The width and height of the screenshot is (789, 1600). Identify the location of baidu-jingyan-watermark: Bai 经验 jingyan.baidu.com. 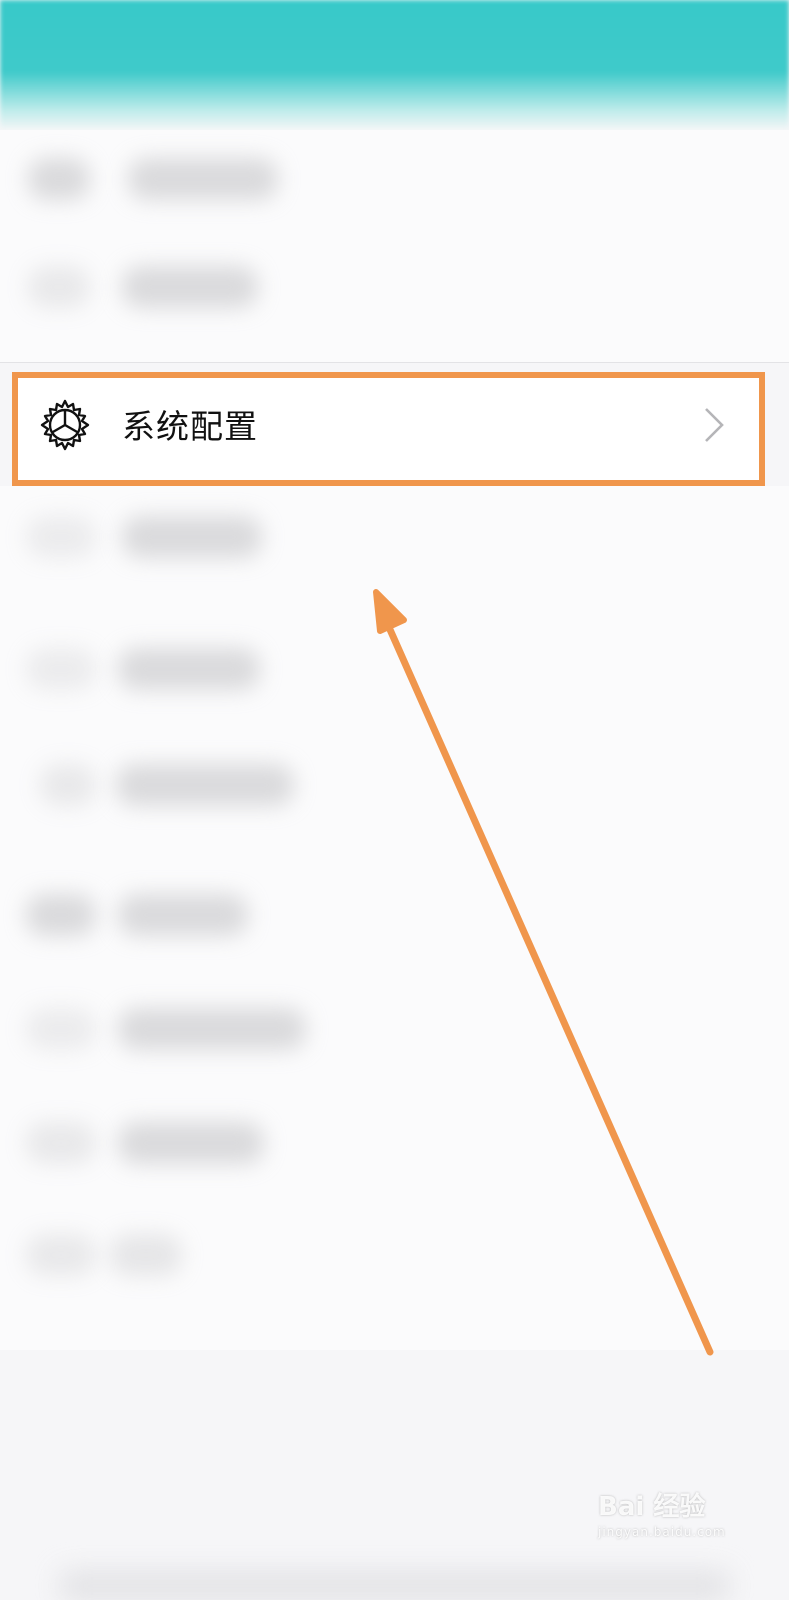
(678, 1526).